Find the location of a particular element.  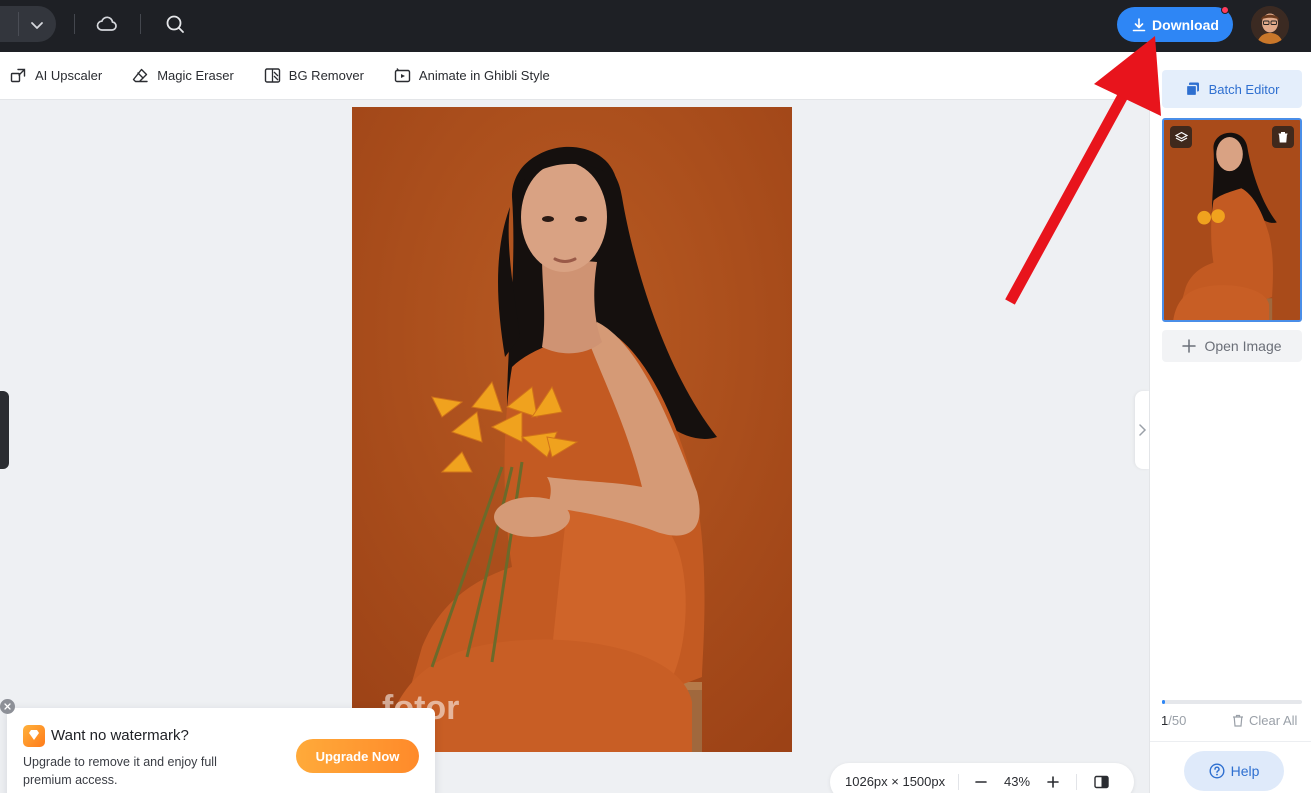

download-label: Download is located at coordinates (1185, 24).